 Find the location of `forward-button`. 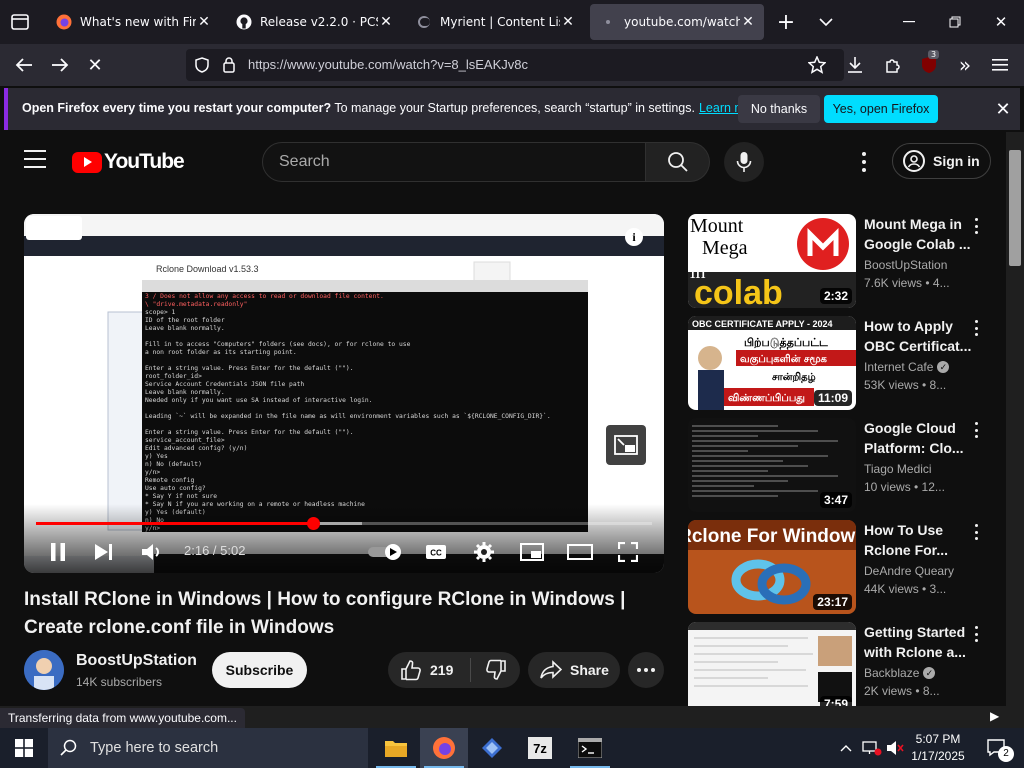

forward-button is located at coordinates (60, 65).